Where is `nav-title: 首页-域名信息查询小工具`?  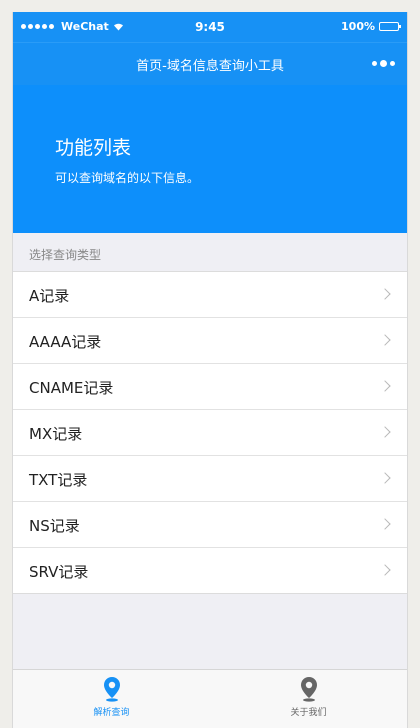 nav-title: 首页-域名信息查询小工具 is located at coordinates (210, 66).